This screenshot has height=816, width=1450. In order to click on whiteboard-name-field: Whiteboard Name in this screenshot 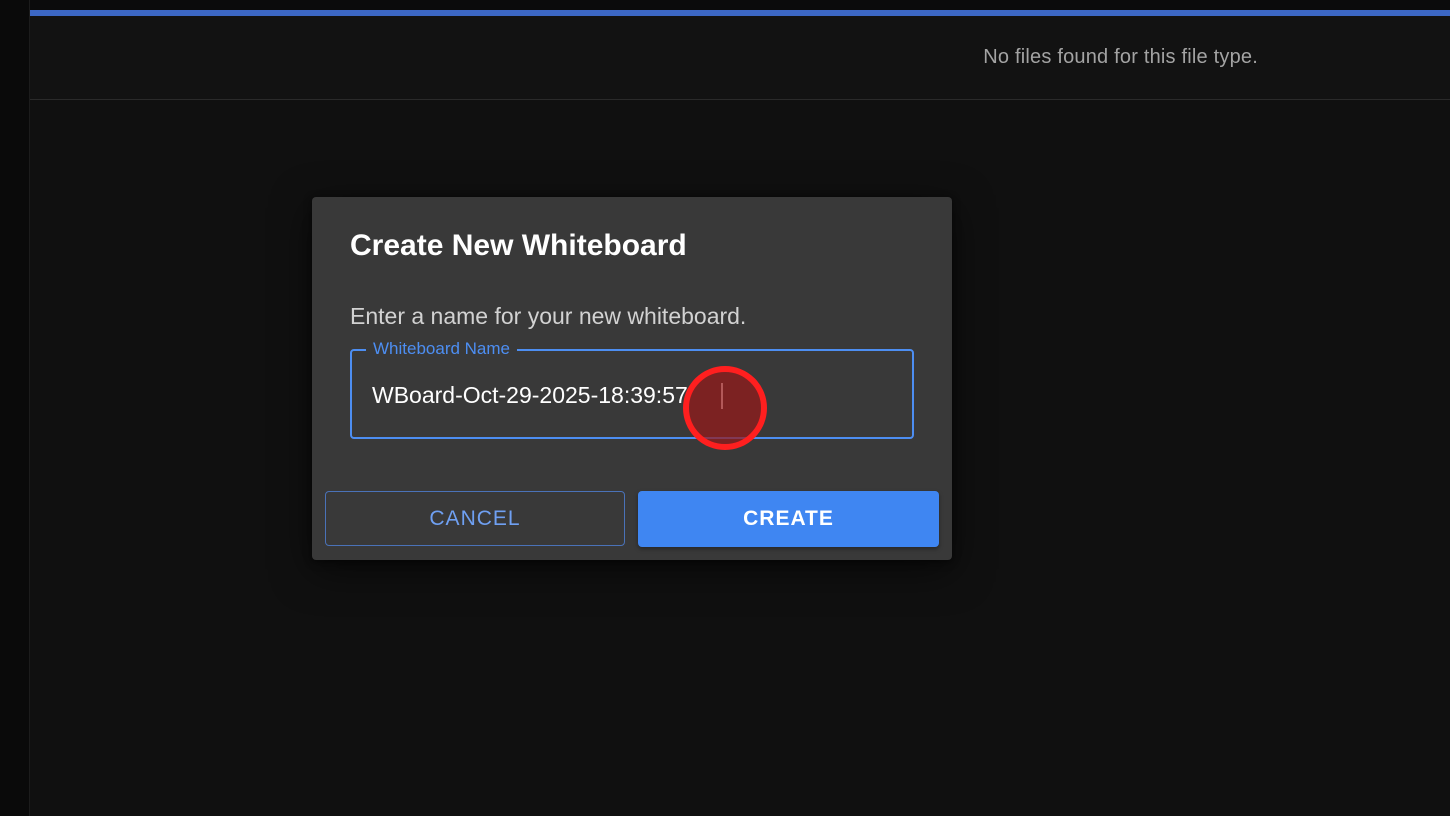, I will do `click(632, 388)`.